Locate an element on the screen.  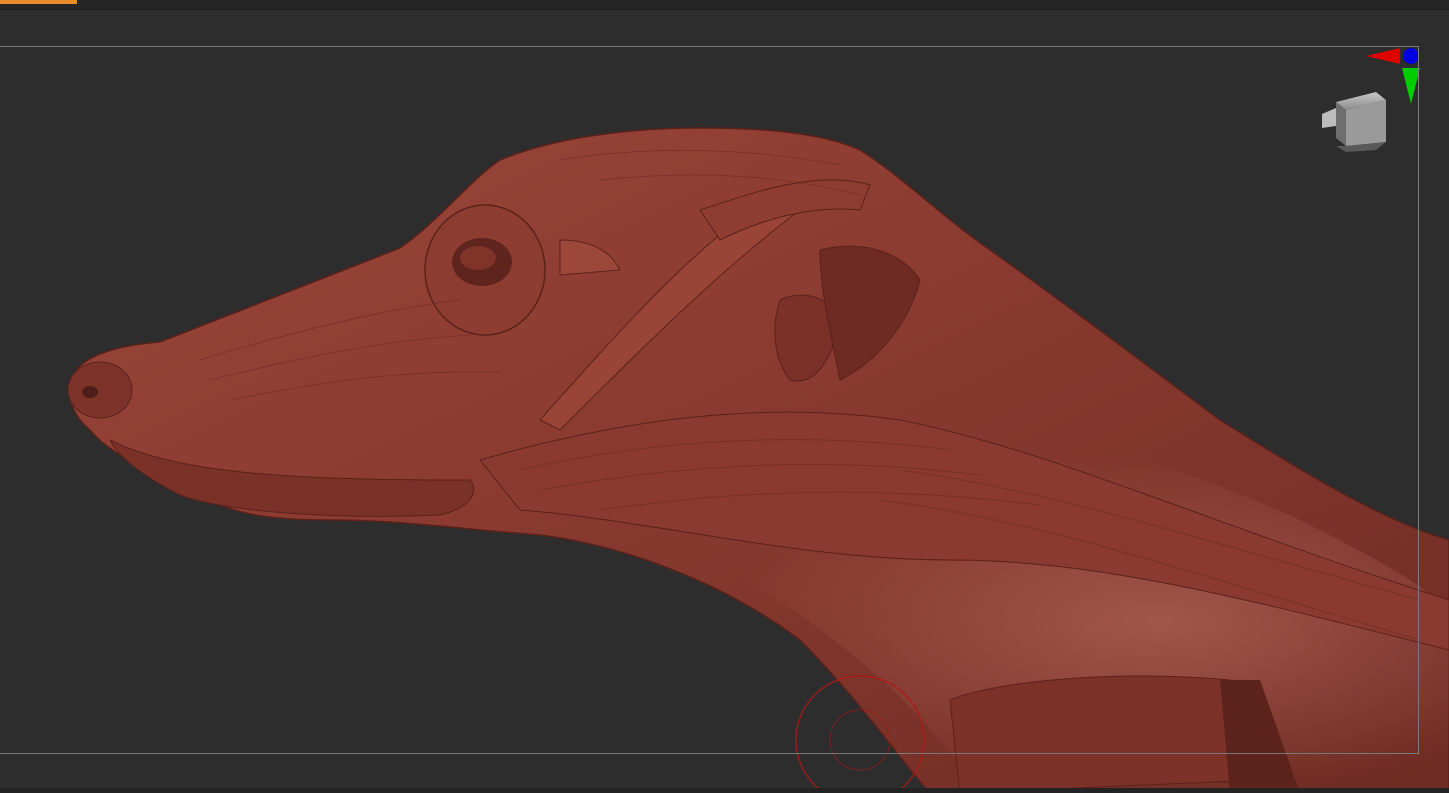
x-axis-arrow is located at coordinates (1383, 56).